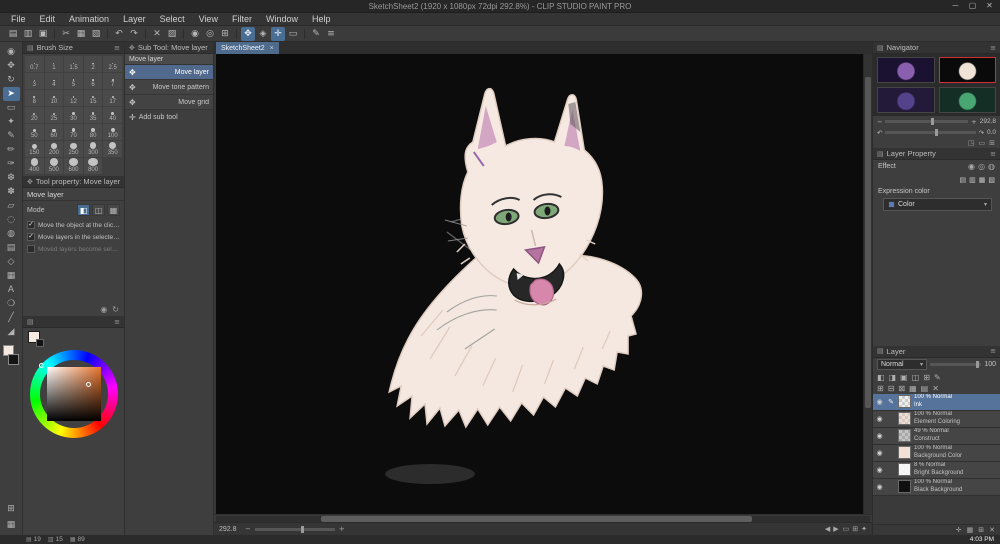 The width and height of the screenshot is (1000, 544). I want to click on brush-size-150: 150, so click(34, 149).